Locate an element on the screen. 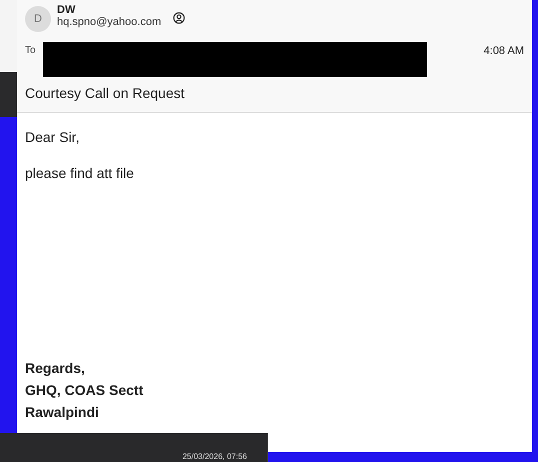 The width and height of the screenshot is (538, 462). sender-name: DW is located at coordinates (66, 10).